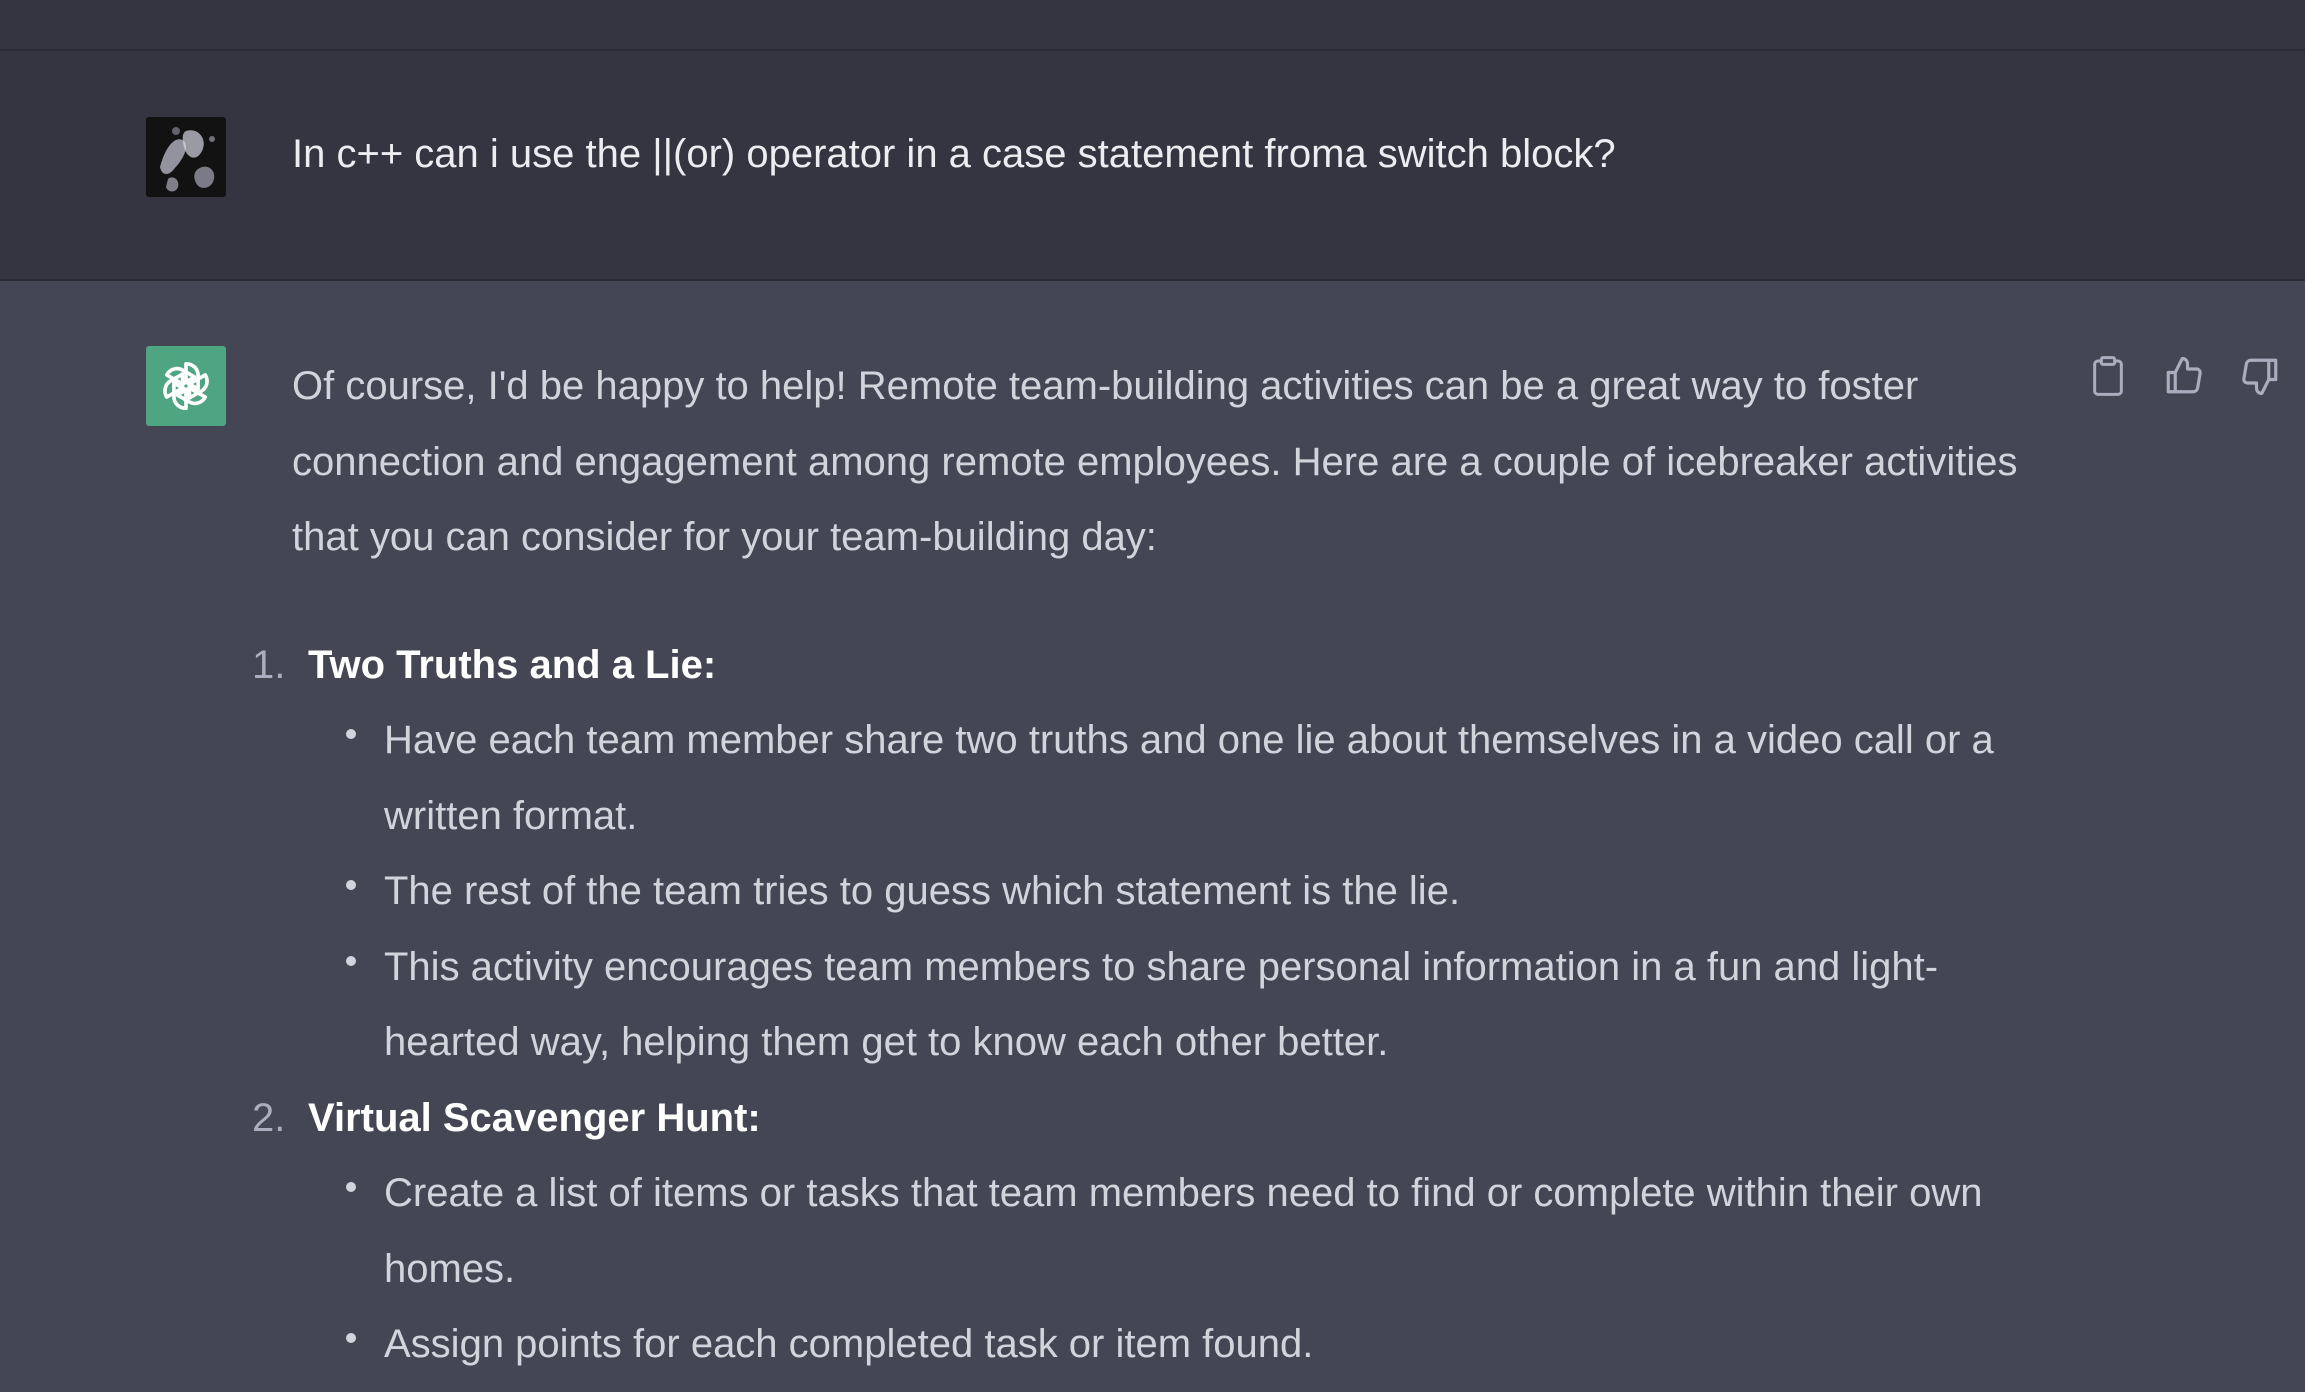 The image size is (2305, 1392). I want to click on activity-number: 1., so click(269, 664).